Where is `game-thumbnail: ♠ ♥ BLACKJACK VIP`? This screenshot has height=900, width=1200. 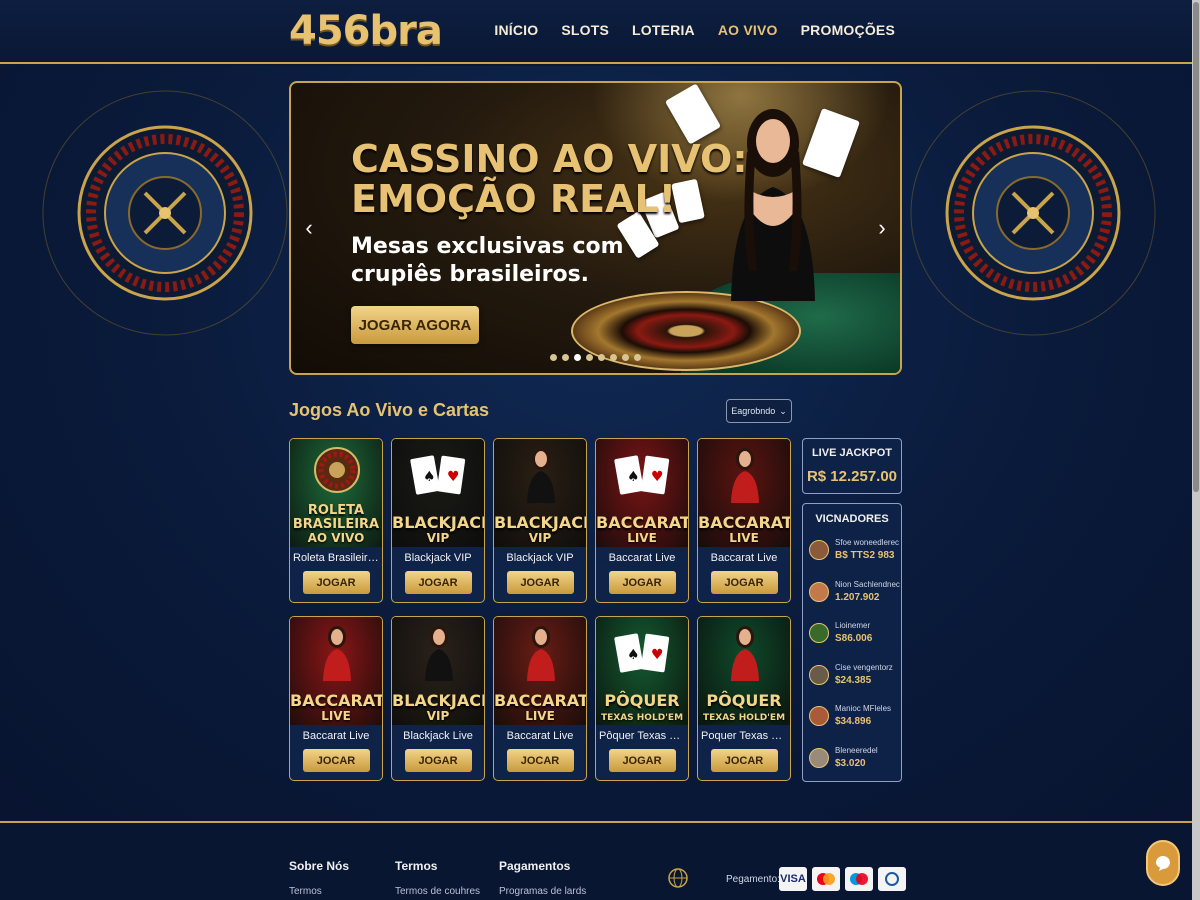
game-thumbnail: ♠ ♥ BLACKJACK VIP is located at coordinates (438, 493).